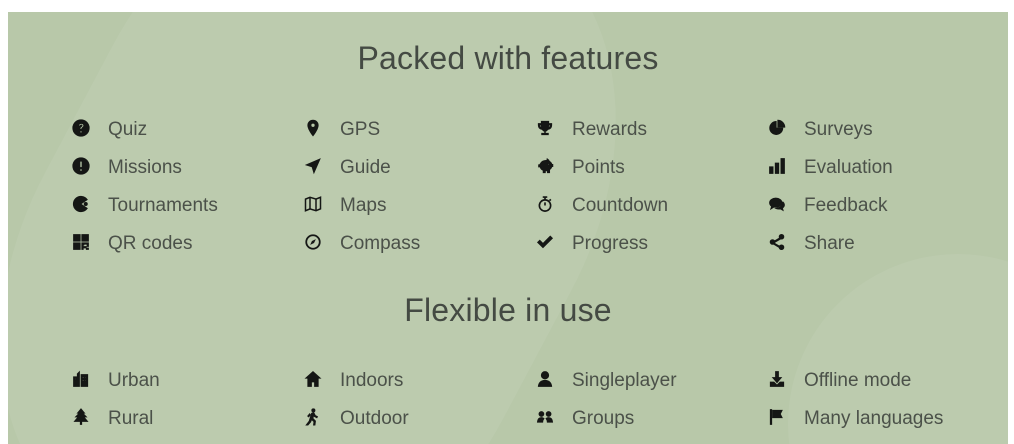  What do you see at coordinates (188, 128) in the screenshot?
I see `feature-quiz: Quiz` at bounding box center [188, 128].